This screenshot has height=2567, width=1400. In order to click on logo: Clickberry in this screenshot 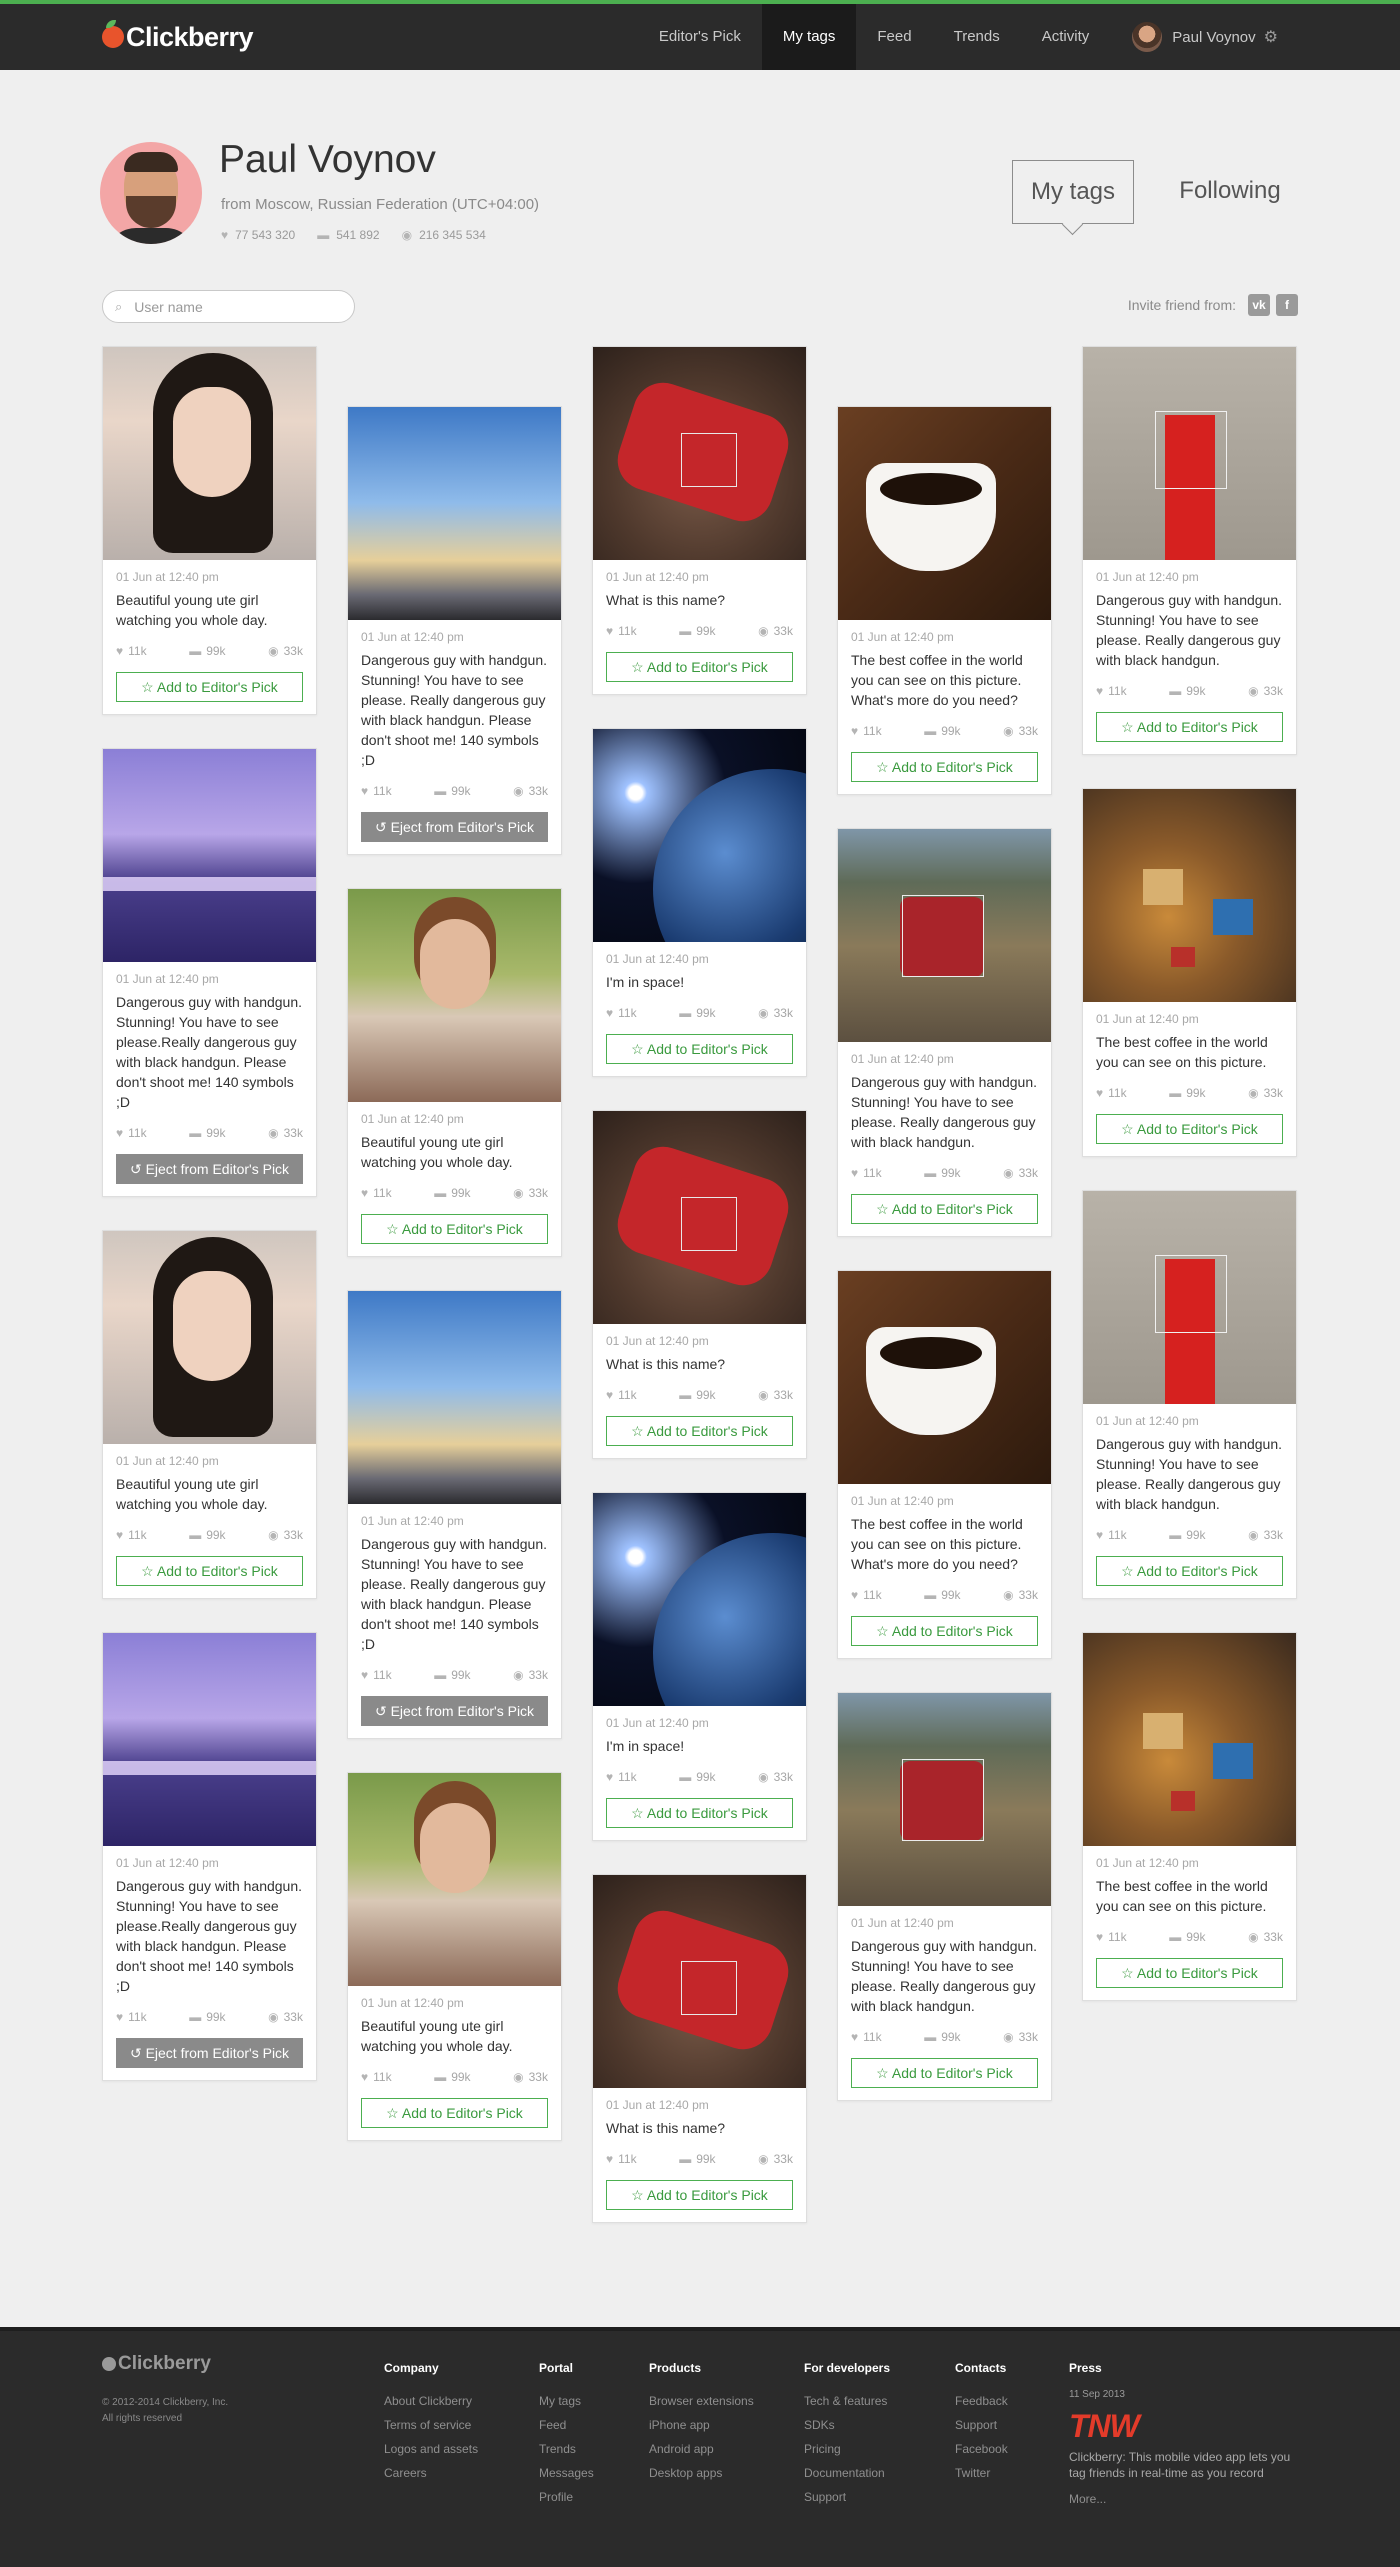, I will do `click(178, 37)`.